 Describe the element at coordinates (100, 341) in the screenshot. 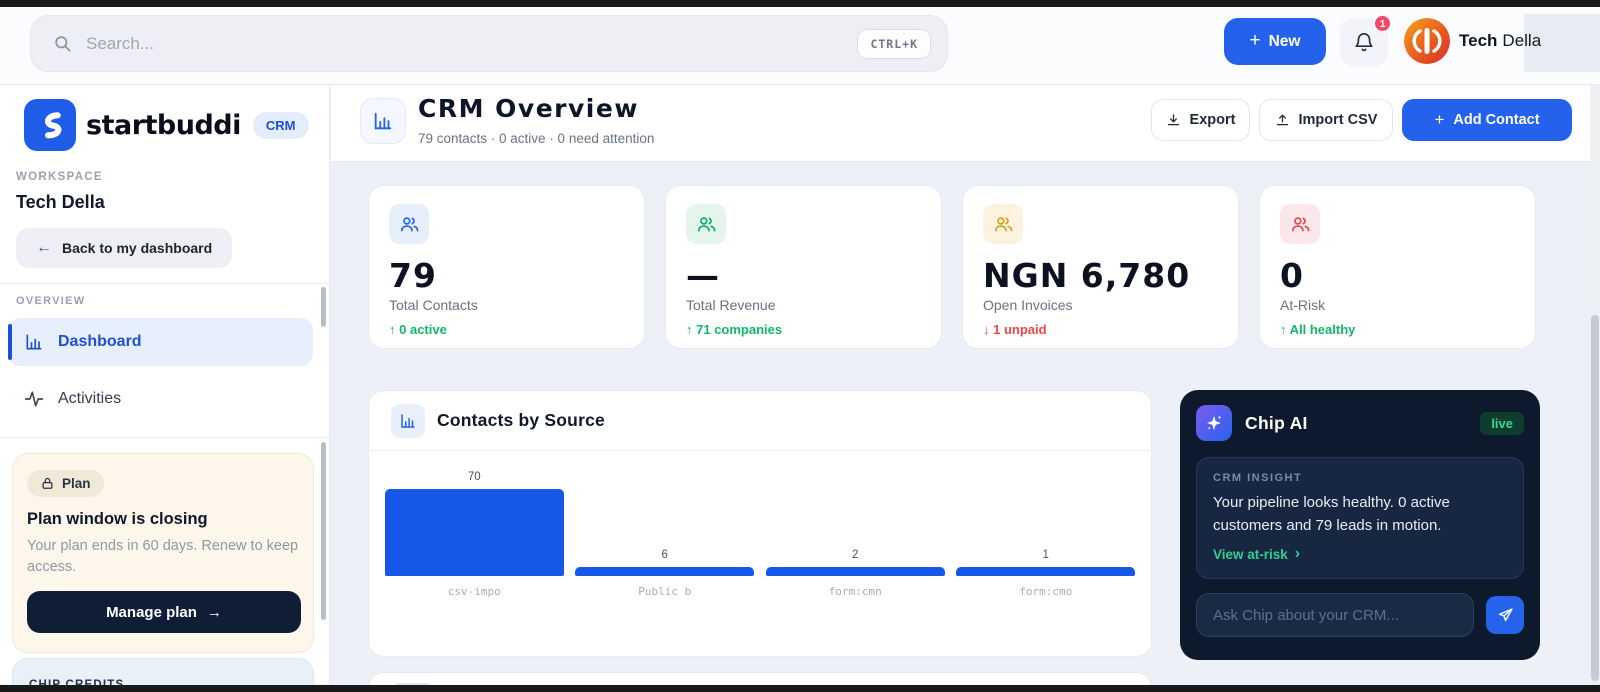

I see `sidebar-item-label: Dashboard` at that location.